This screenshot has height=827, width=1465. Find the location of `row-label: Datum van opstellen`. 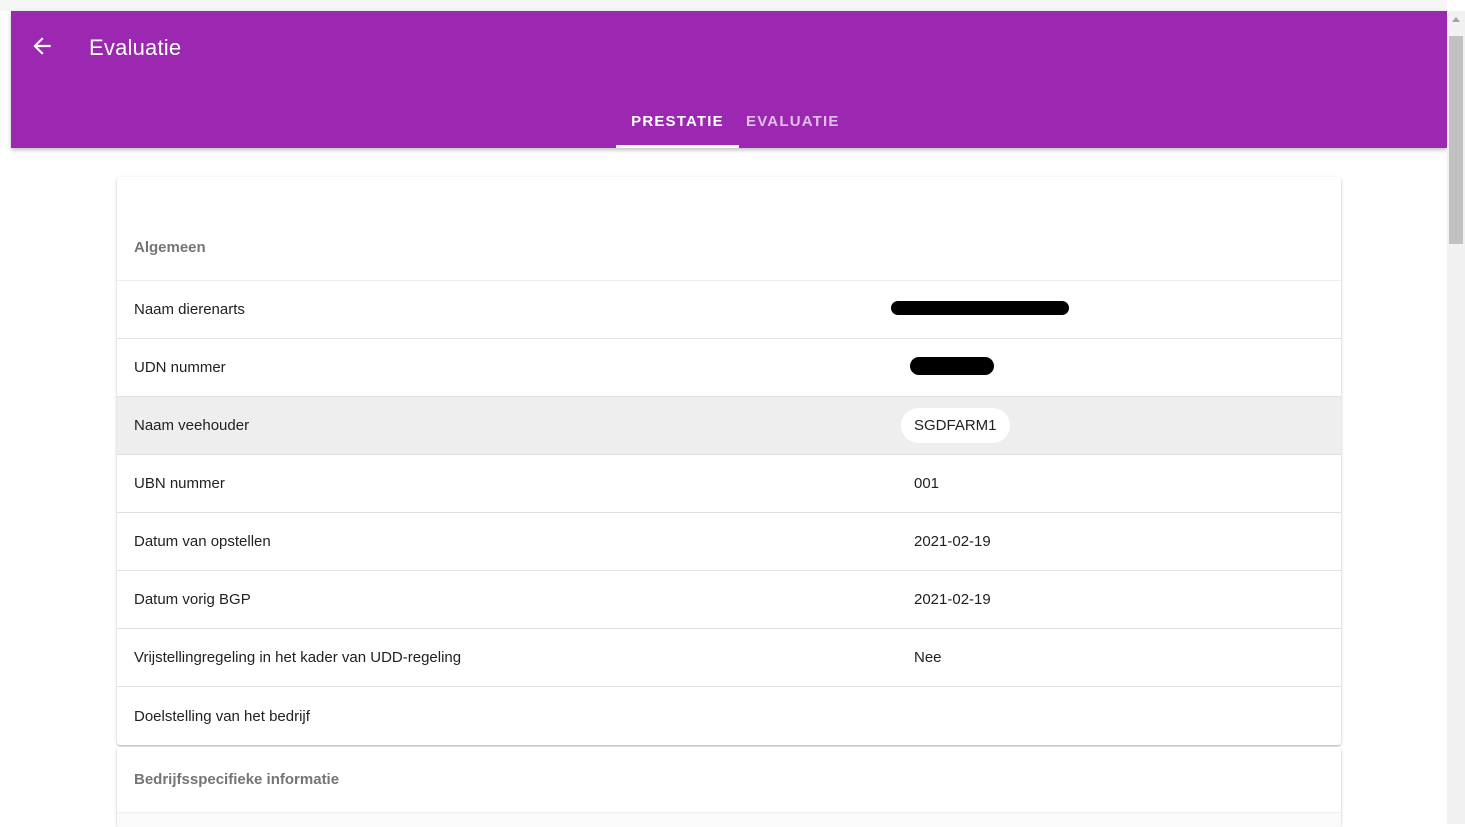

row-label: Datum van opstellen is located at coordinates (202, 541).